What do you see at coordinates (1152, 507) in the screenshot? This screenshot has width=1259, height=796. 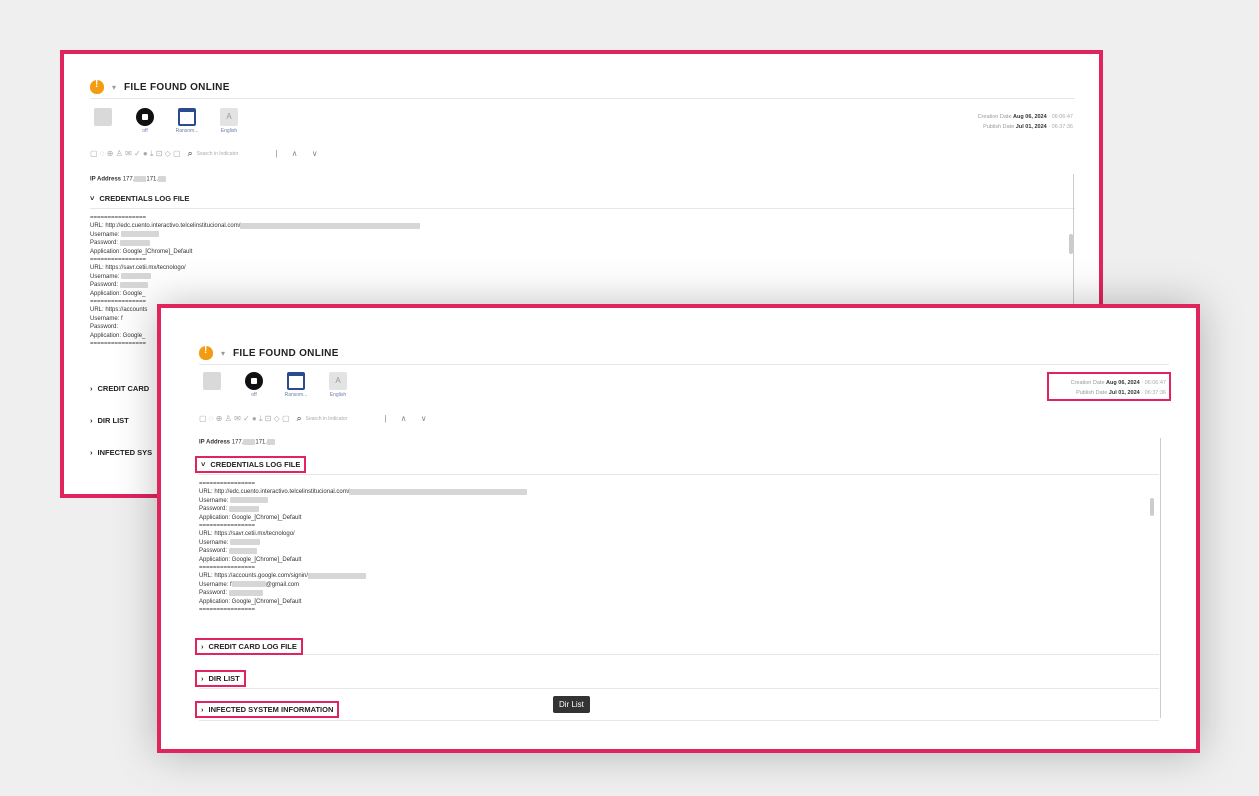 I see `scrollbar` at bounding box center [1152, 507].